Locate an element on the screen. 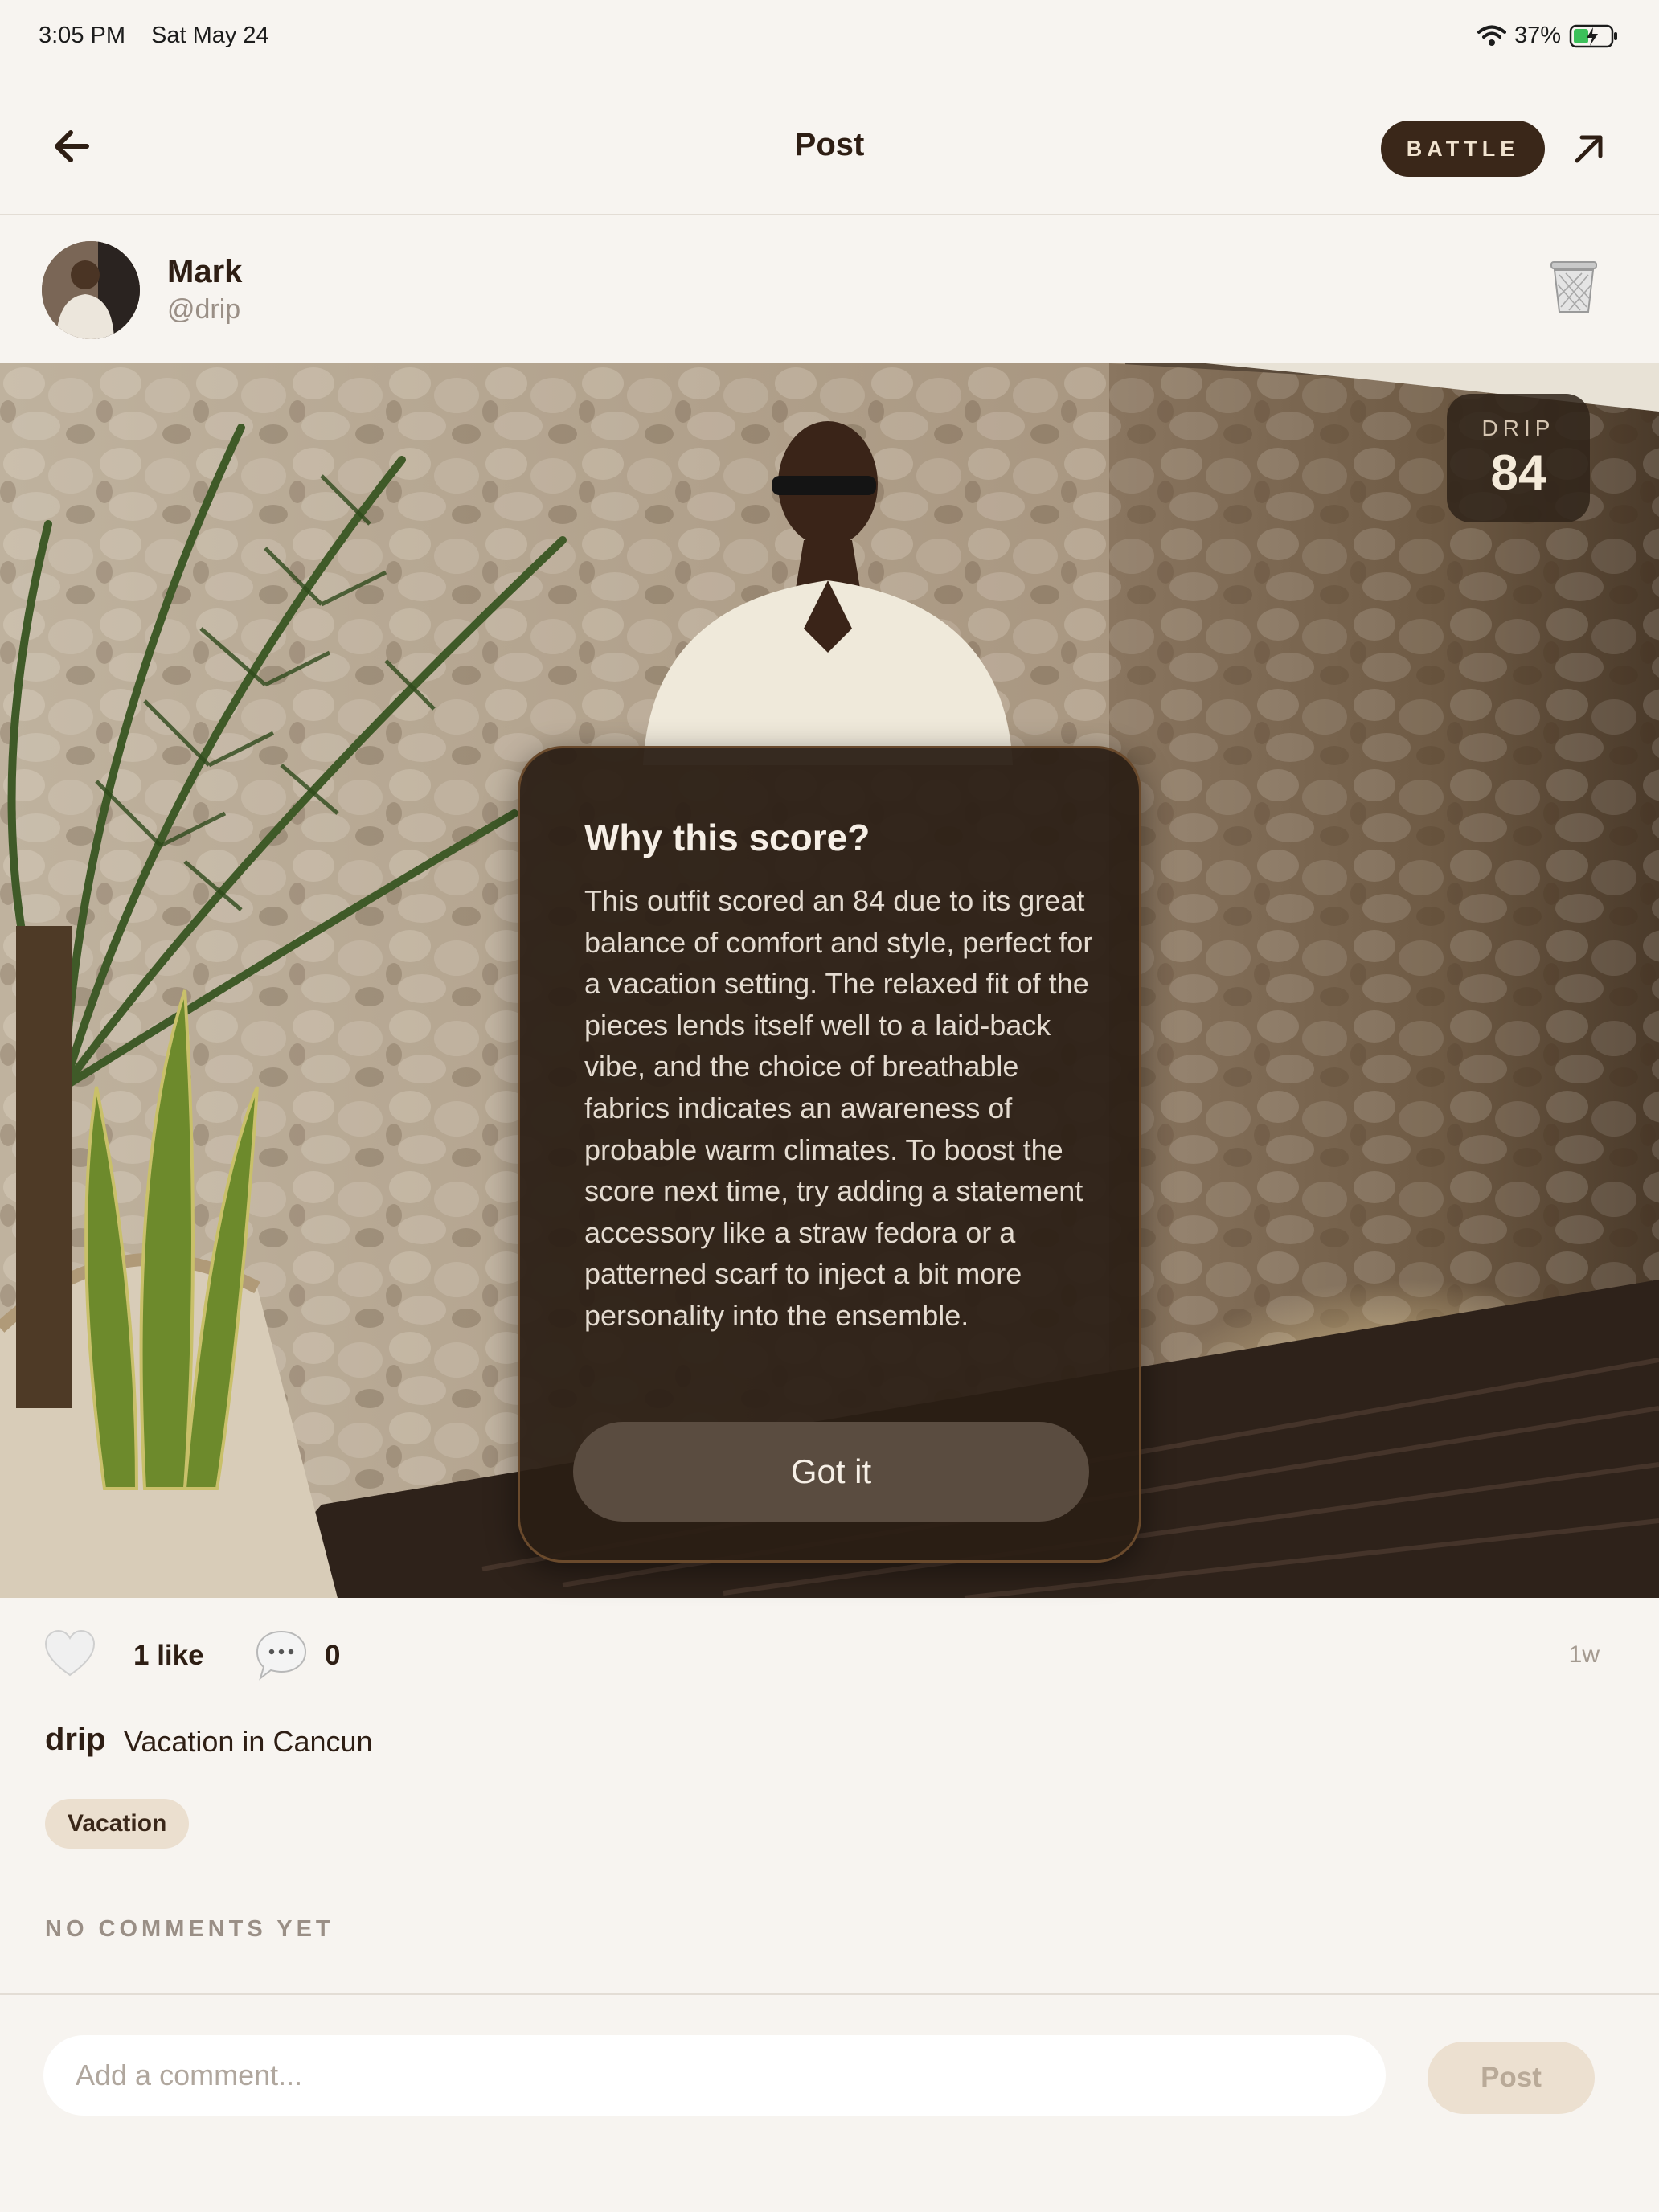 The height and width of the screenshot is (2212, 1659). share-arrow-icon is located at coordinates (1589, 149).